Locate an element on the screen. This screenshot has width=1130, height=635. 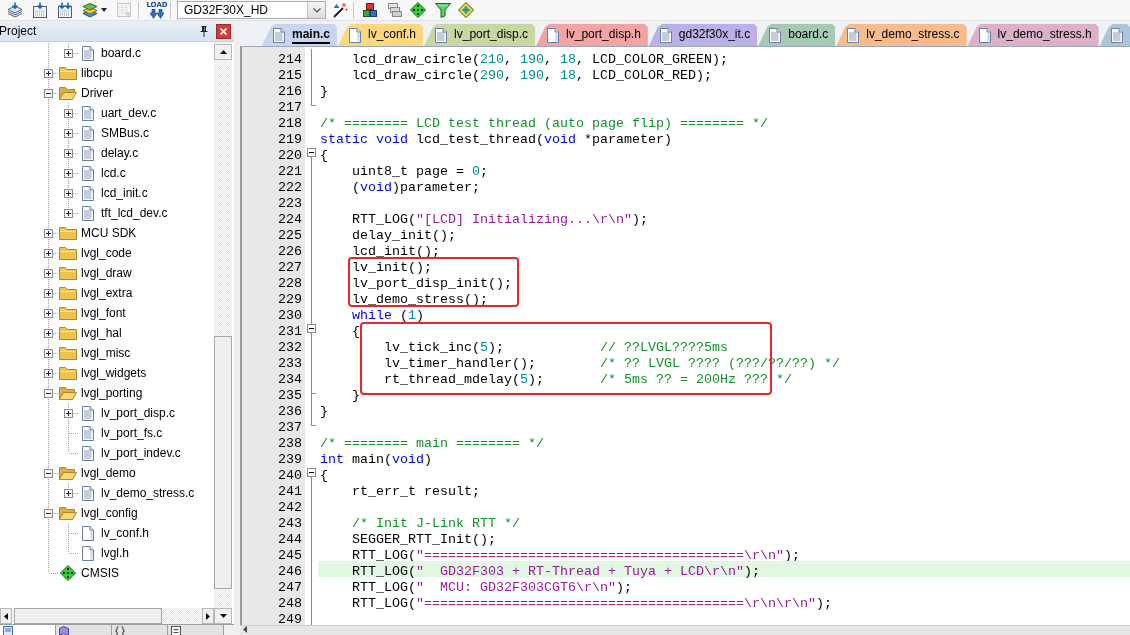
wand-icon is located at coordinates (340, 10).